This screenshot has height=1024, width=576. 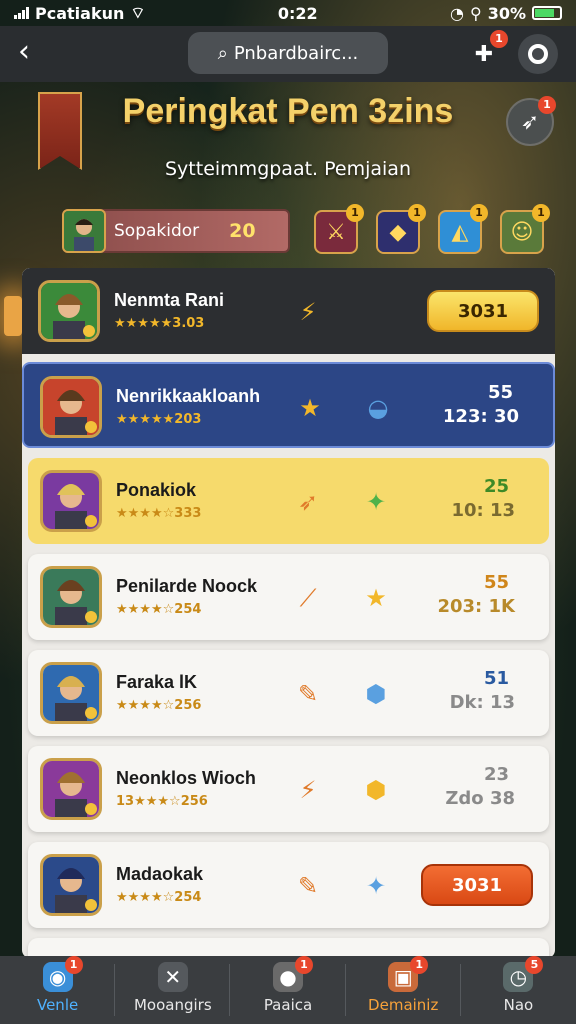 I want to click on status-bar: Pcatiakun ⌔ 0:22 ◔ ⚲ 30%, so click(x=288, y=13).